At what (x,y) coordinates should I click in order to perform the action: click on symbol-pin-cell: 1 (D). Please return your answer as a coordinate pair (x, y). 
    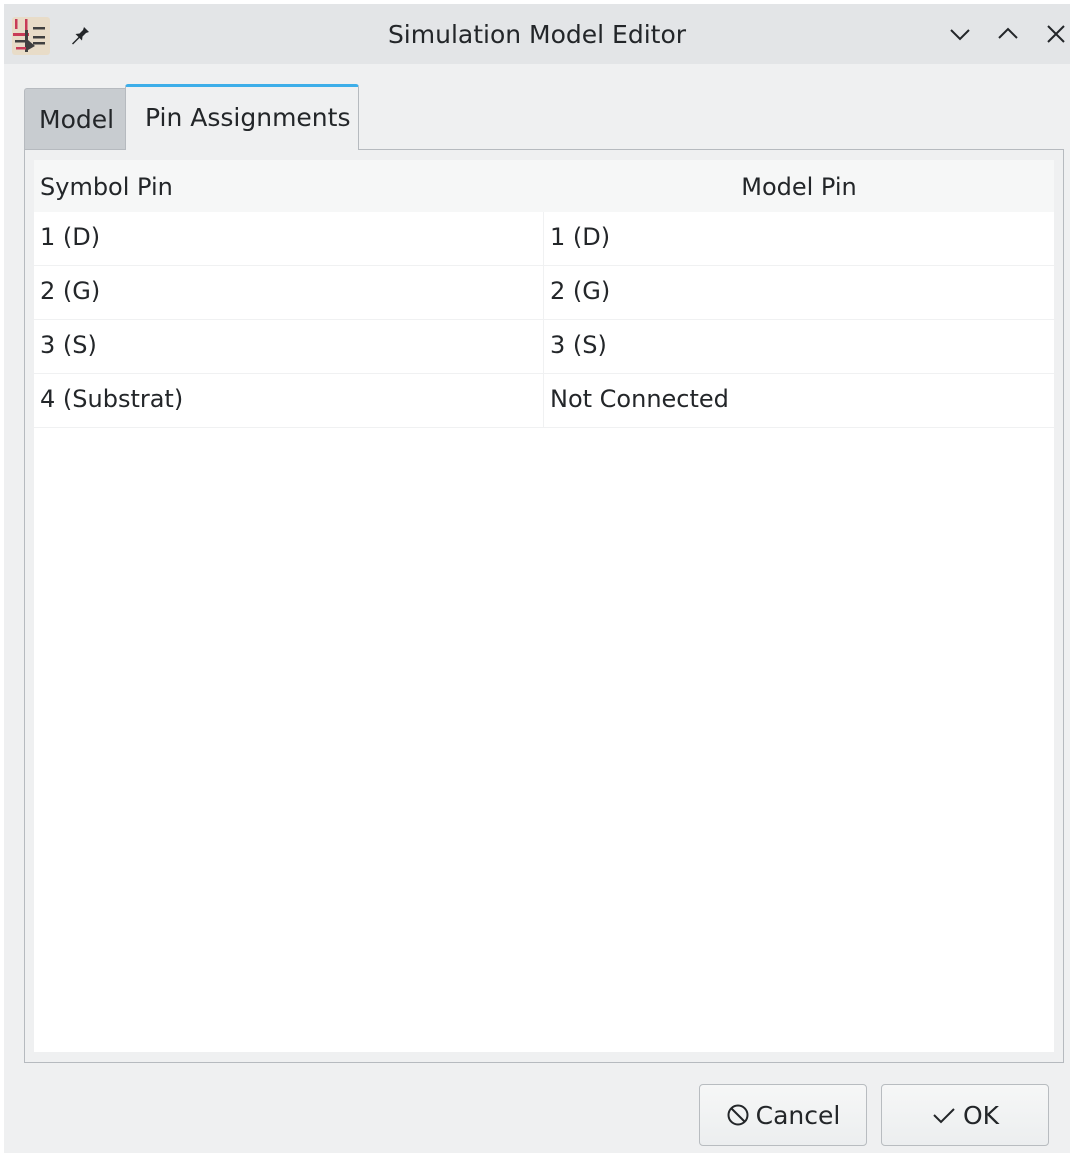
    Looking at the image, I should click on (70, 238).